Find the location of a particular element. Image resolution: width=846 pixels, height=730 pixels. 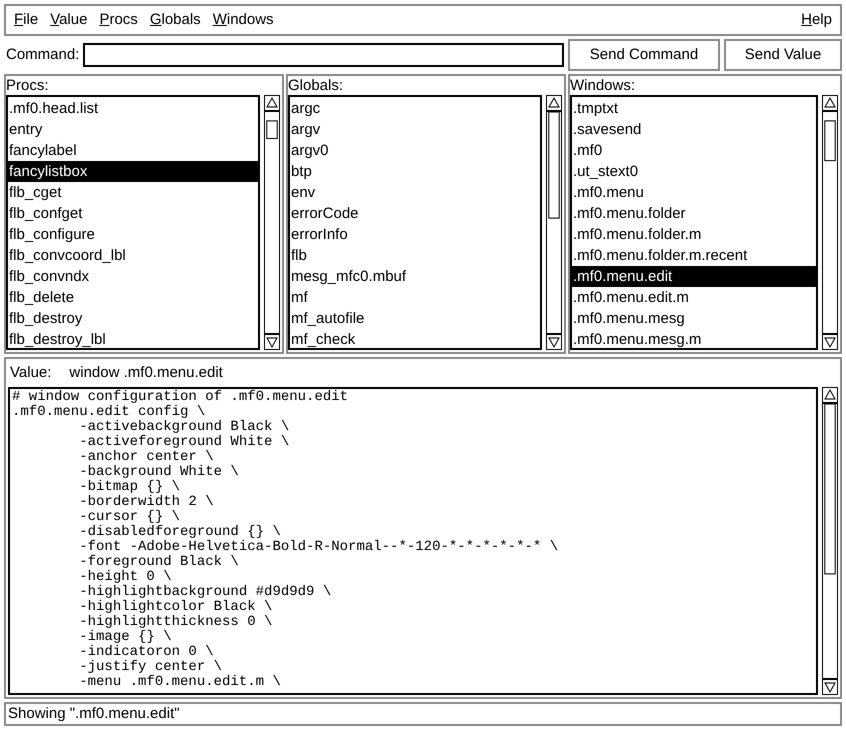

code-line: -height 0 \ is located at coordinates (125, 577).